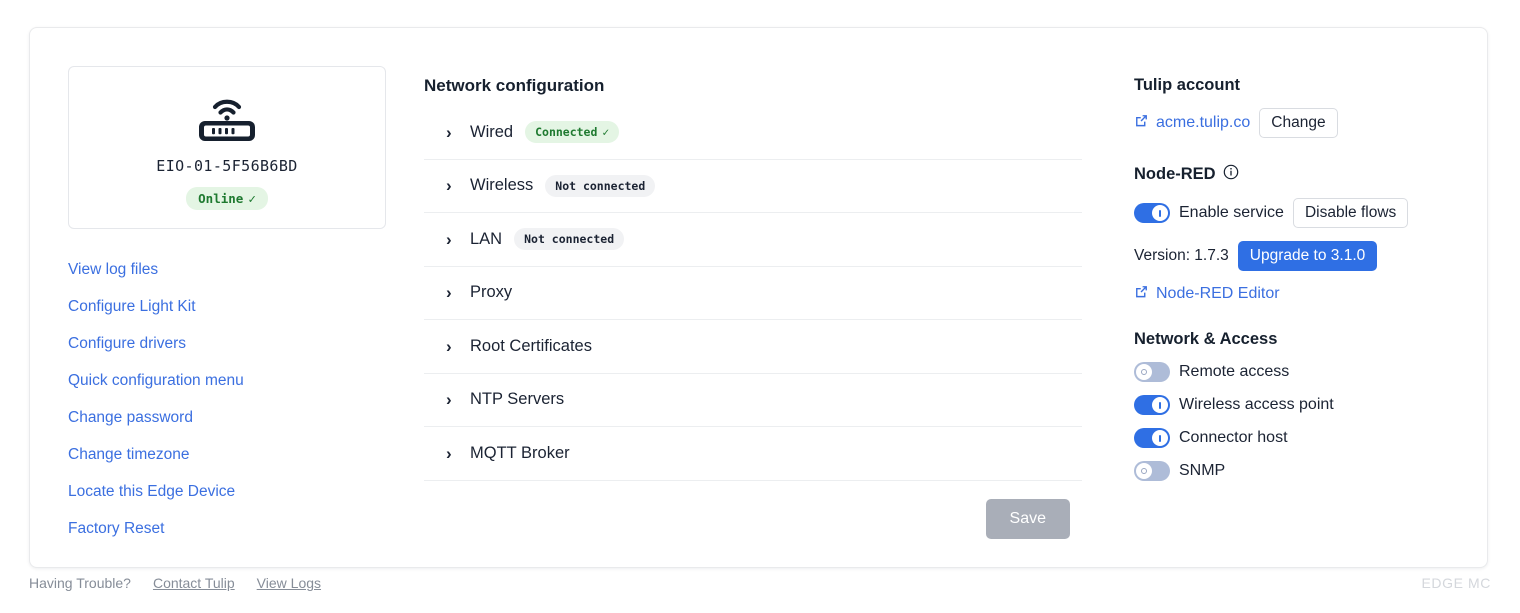 The width and height of the screenshot is (1520, 613). What do you see at coordinates (221, 198) in the screenshot?
I see `device-status-label: Online` at bounding box center [221, 198].